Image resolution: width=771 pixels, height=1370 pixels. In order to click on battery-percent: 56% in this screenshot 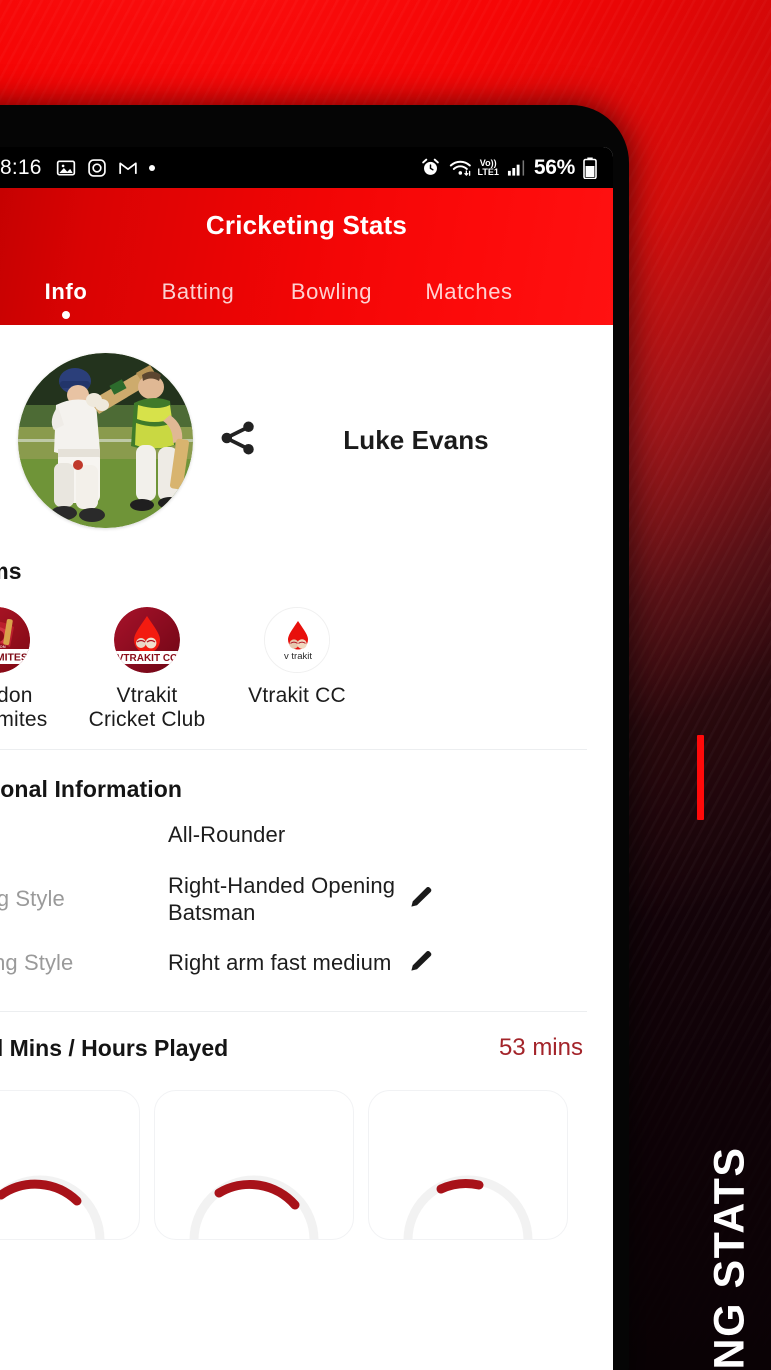, I will do `click(554, 167)`.